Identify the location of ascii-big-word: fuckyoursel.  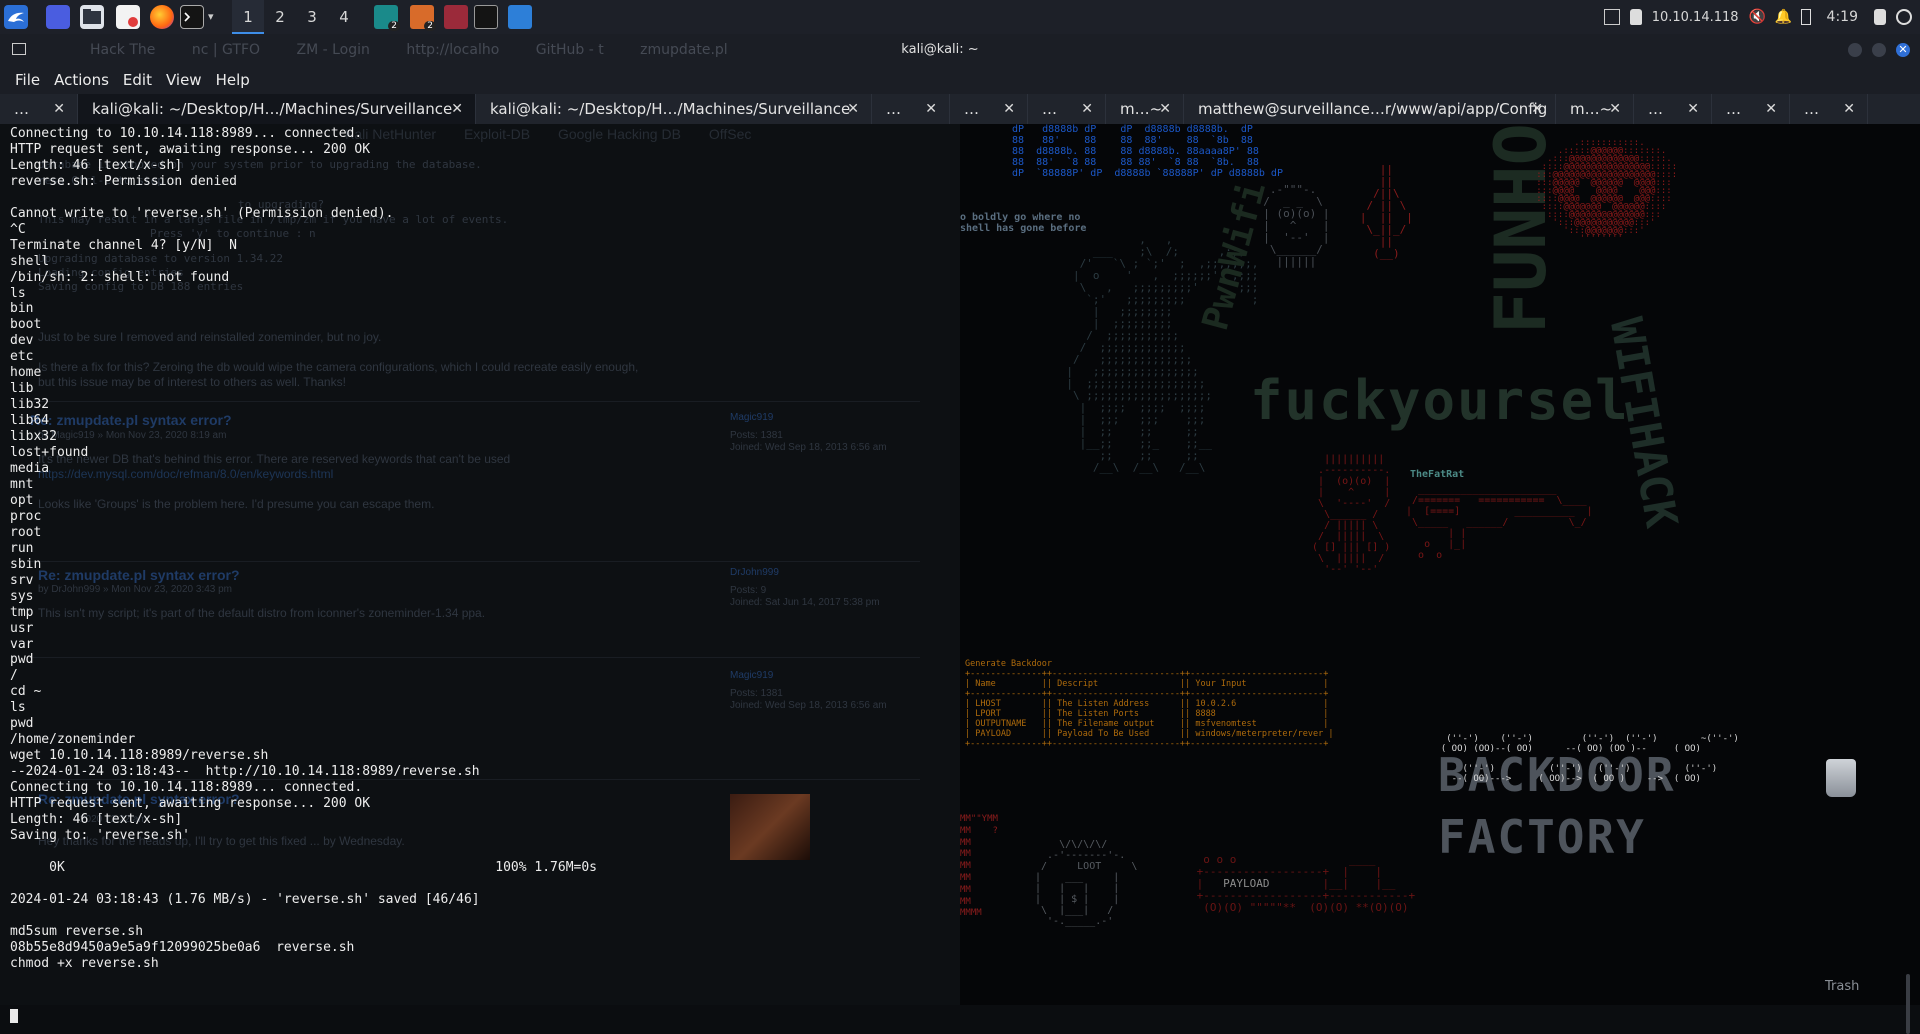
(1440, 400).